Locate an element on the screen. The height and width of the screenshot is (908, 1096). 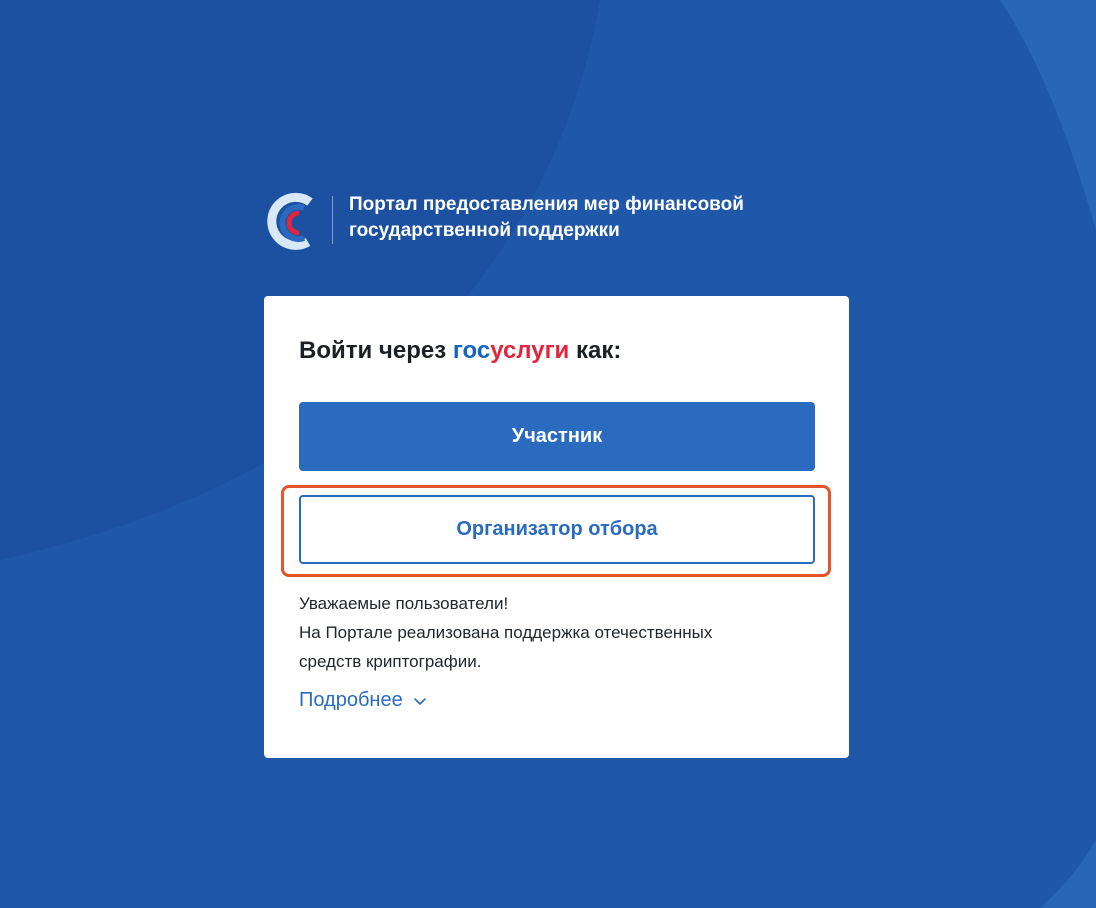
login-title: Войти через госуслуги как: is located at coordinates (556, 351).